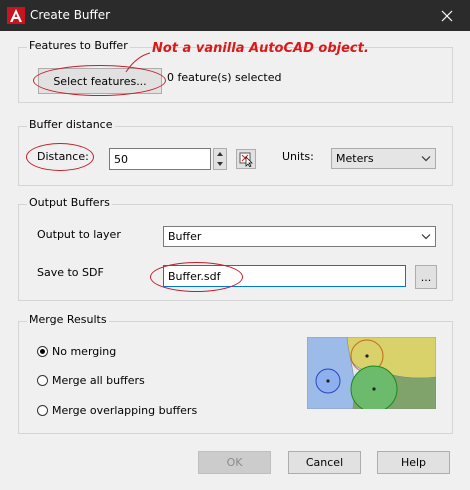 This screenshot has width=470, height=490. I want to click on autocad-logo-icon, so click(16, 15).